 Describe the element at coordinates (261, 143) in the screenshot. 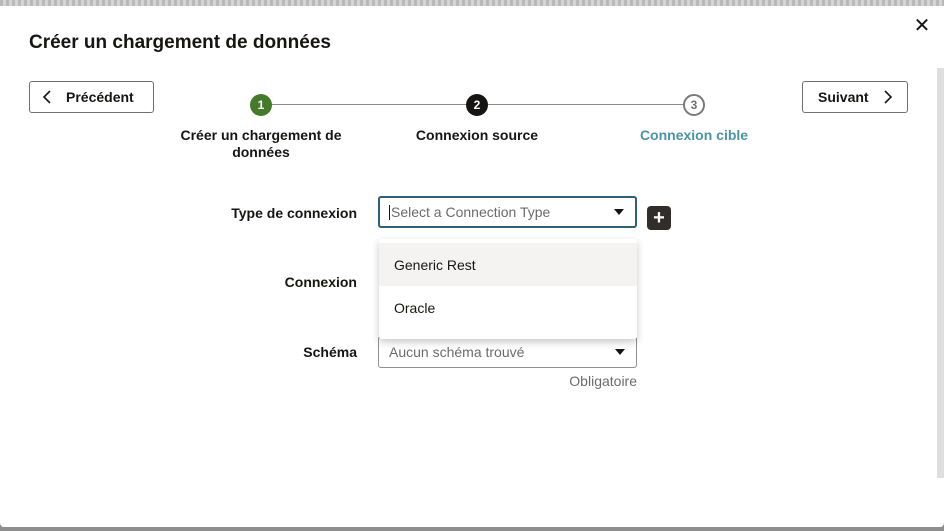

I see `step-1-label: Créer un chargement de données` at that location.